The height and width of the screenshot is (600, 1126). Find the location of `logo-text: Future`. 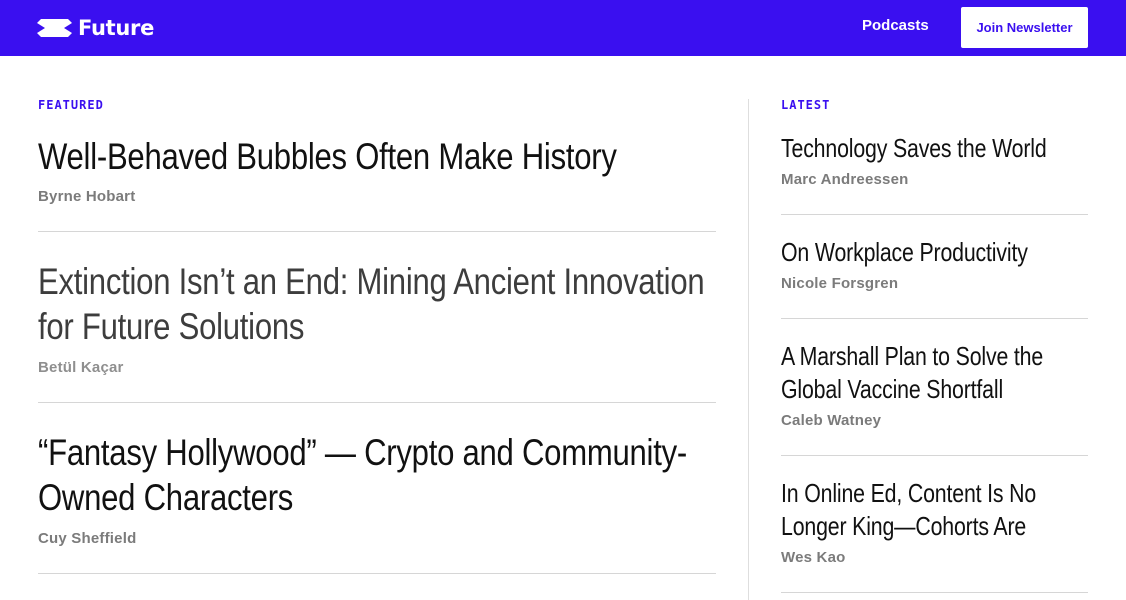

logo-text: Future is located at coordinates (116, 28).